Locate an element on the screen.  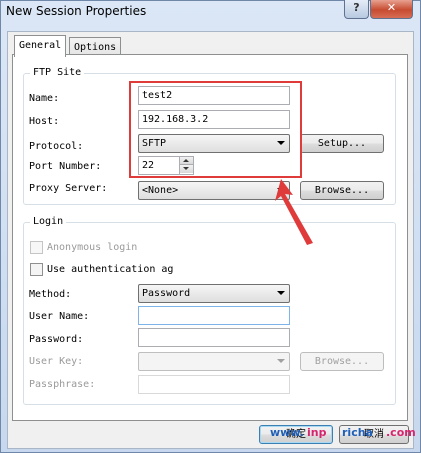
anonymous-login-label: Anonymous login is located at coordinates (92, 247).